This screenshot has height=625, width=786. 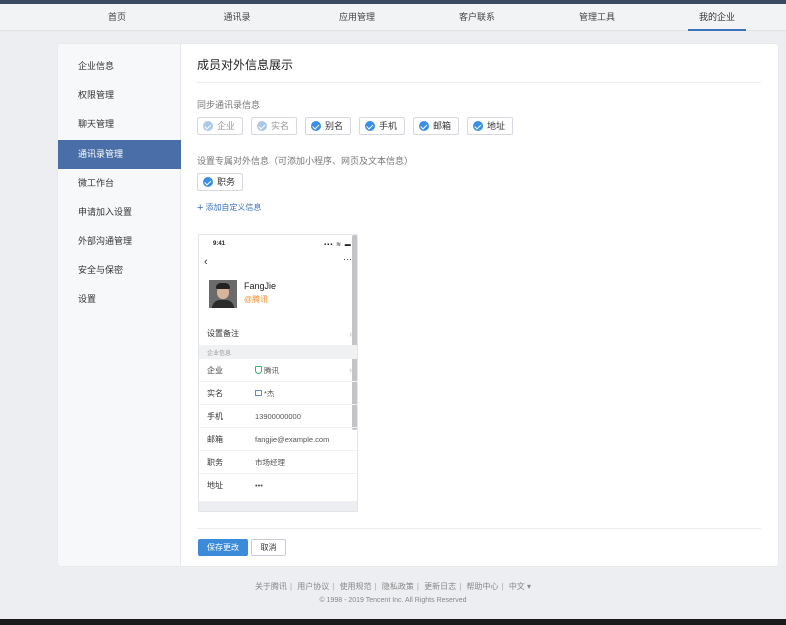 I want to click on sidebar-item-chat: 聊天管理, so click(x=119, y=124).